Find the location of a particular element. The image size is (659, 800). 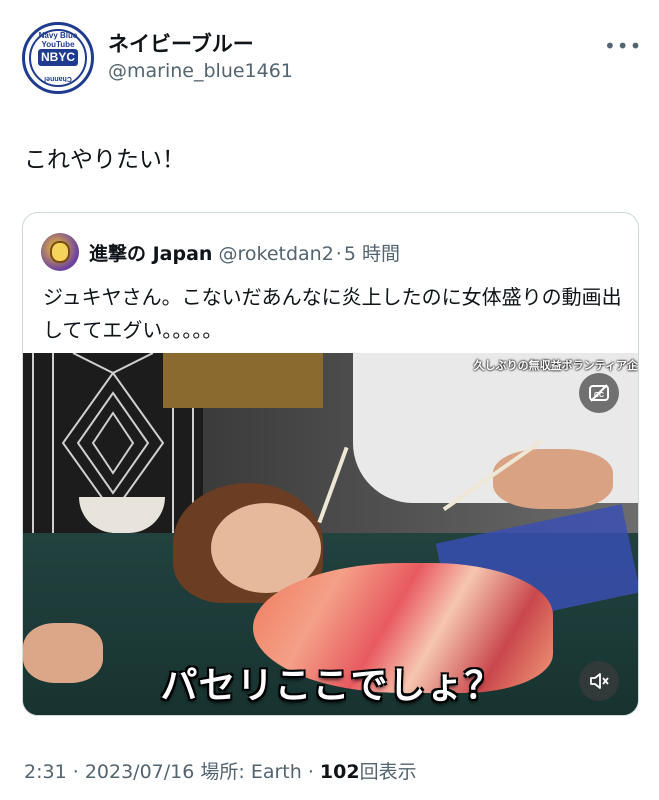

video-top-caption: 久しぶりの無収益ボランティア企 is located at coordinates (555, 365).